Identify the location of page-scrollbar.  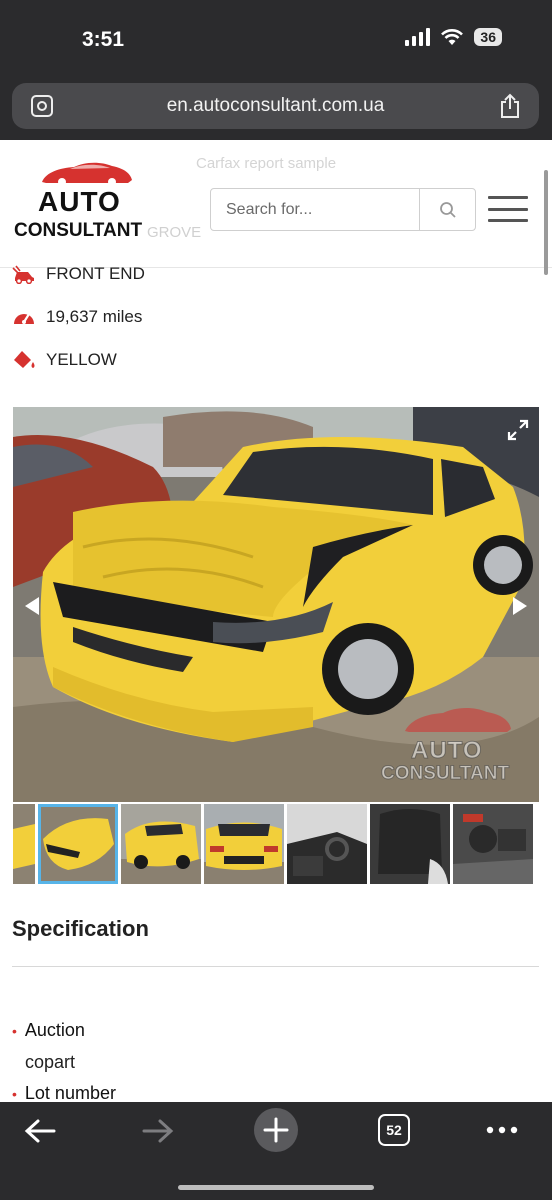
(546, 222).